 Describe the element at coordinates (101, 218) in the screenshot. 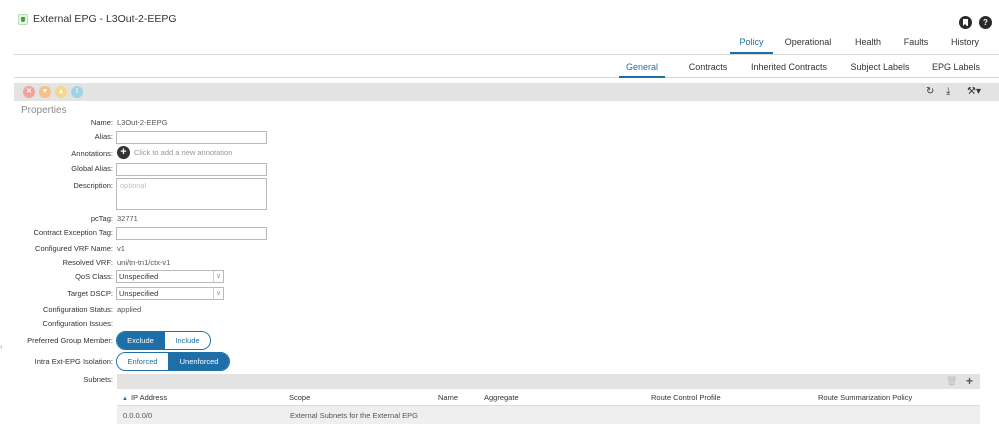

I see `pctag-label: pcTag:` at that location.